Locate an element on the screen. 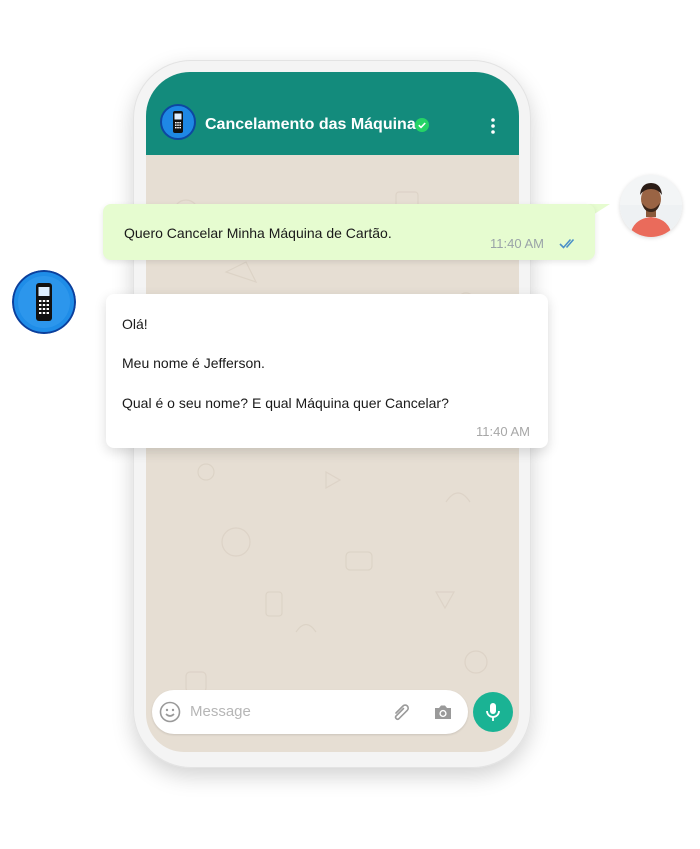 The height and width of the screenshot is (849, 700). user-avatar is located at coordinates (651, 206).